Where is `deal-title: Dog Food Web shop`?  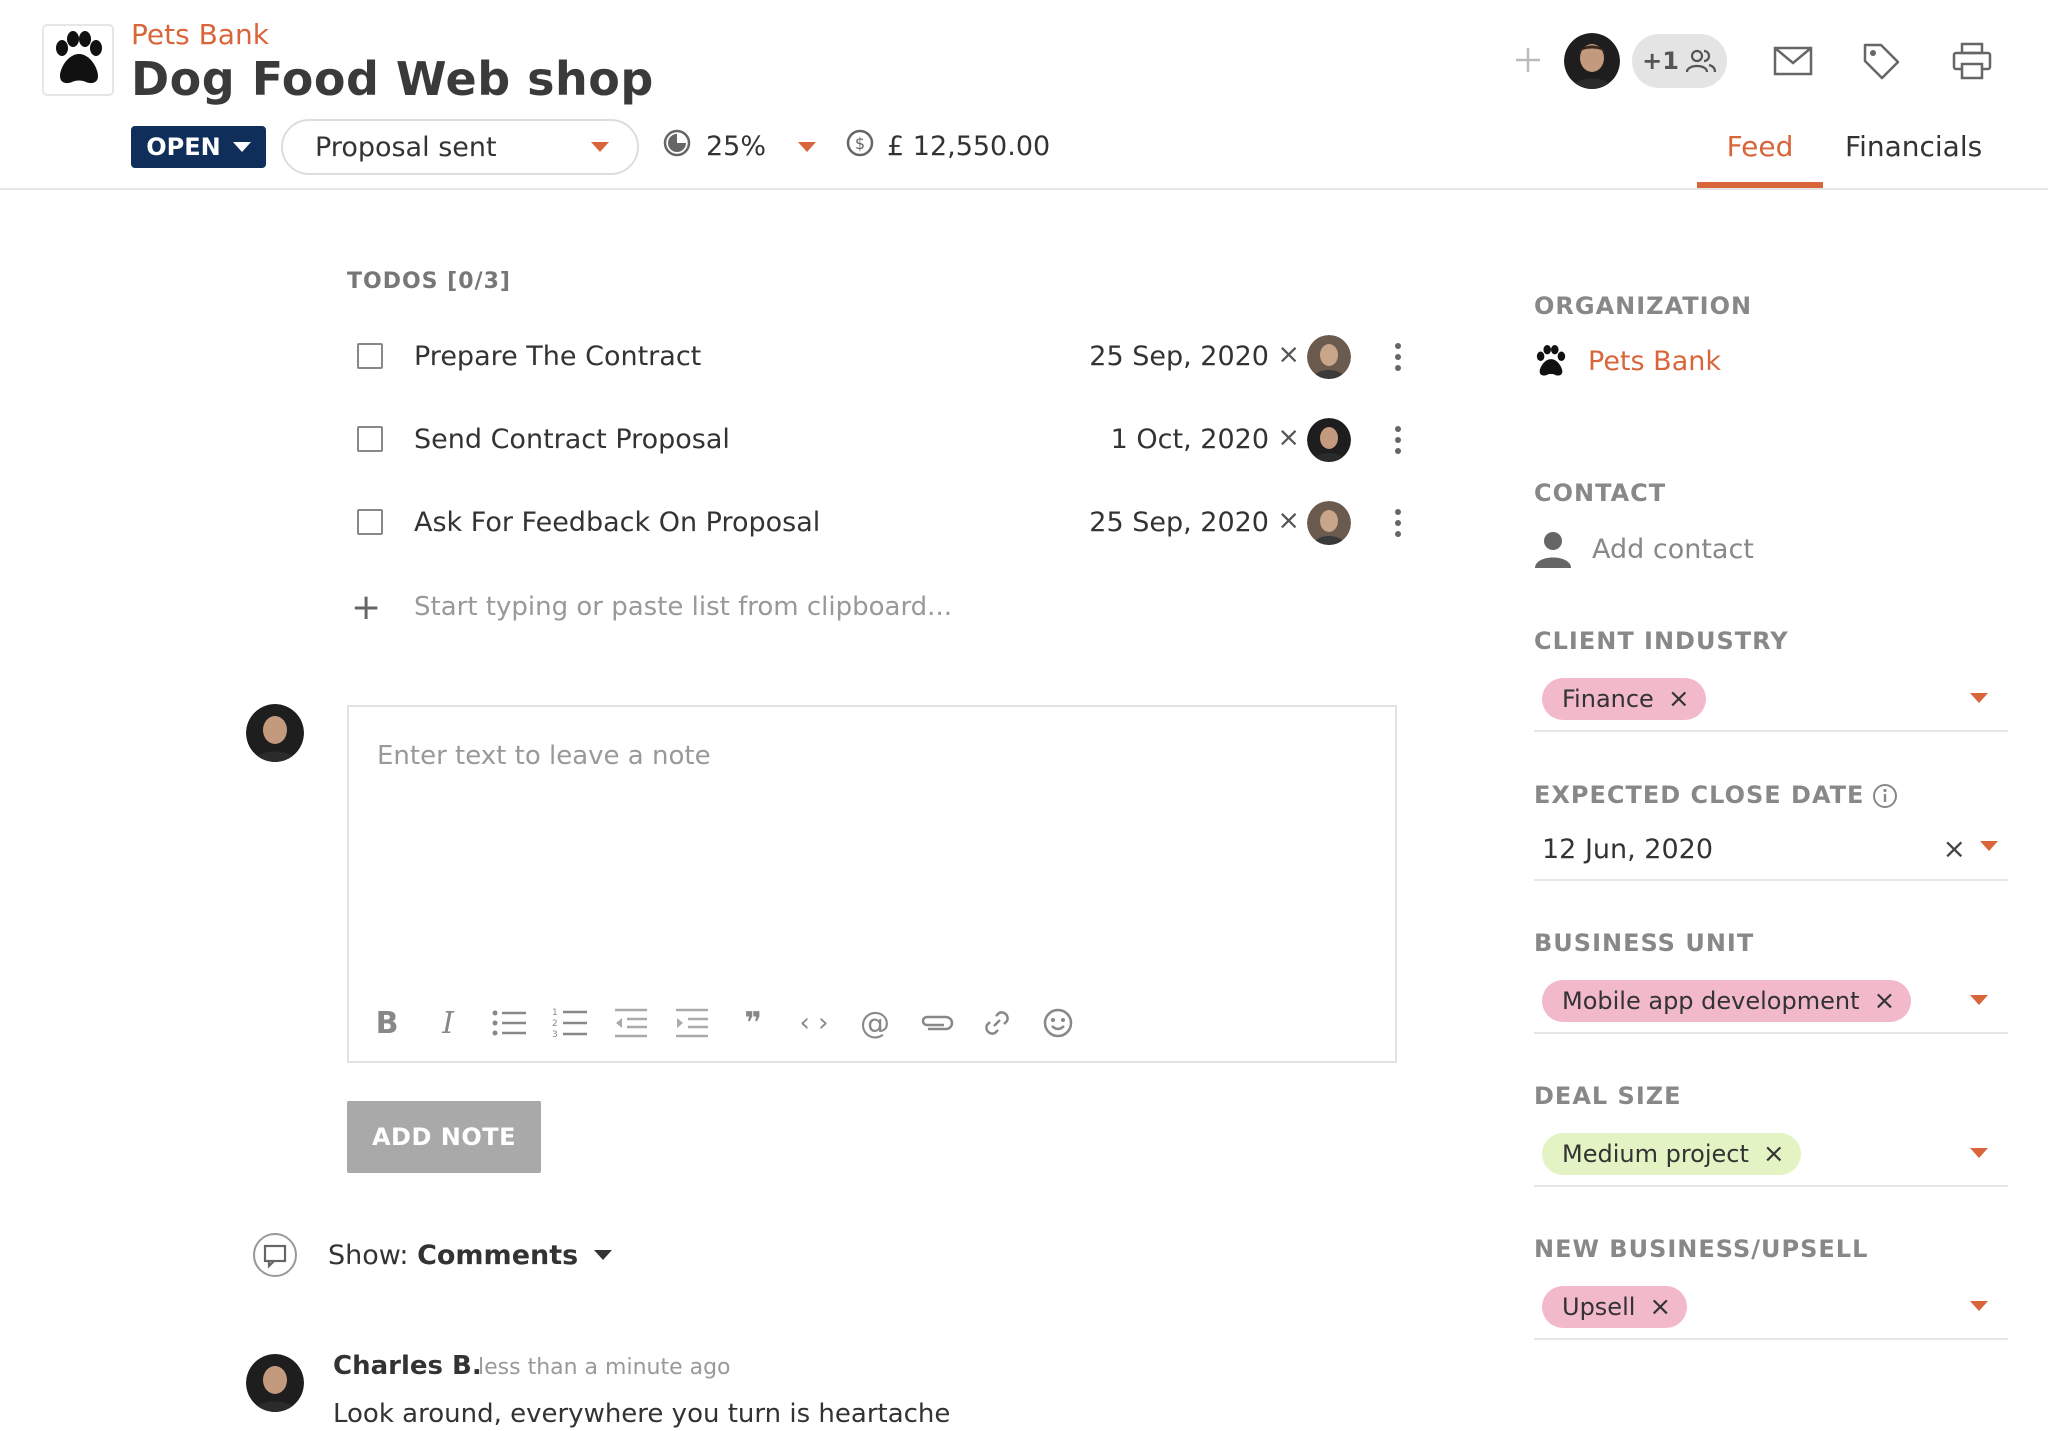 deal-title: Dog Food Web shop is located at coordinates (392, 79).